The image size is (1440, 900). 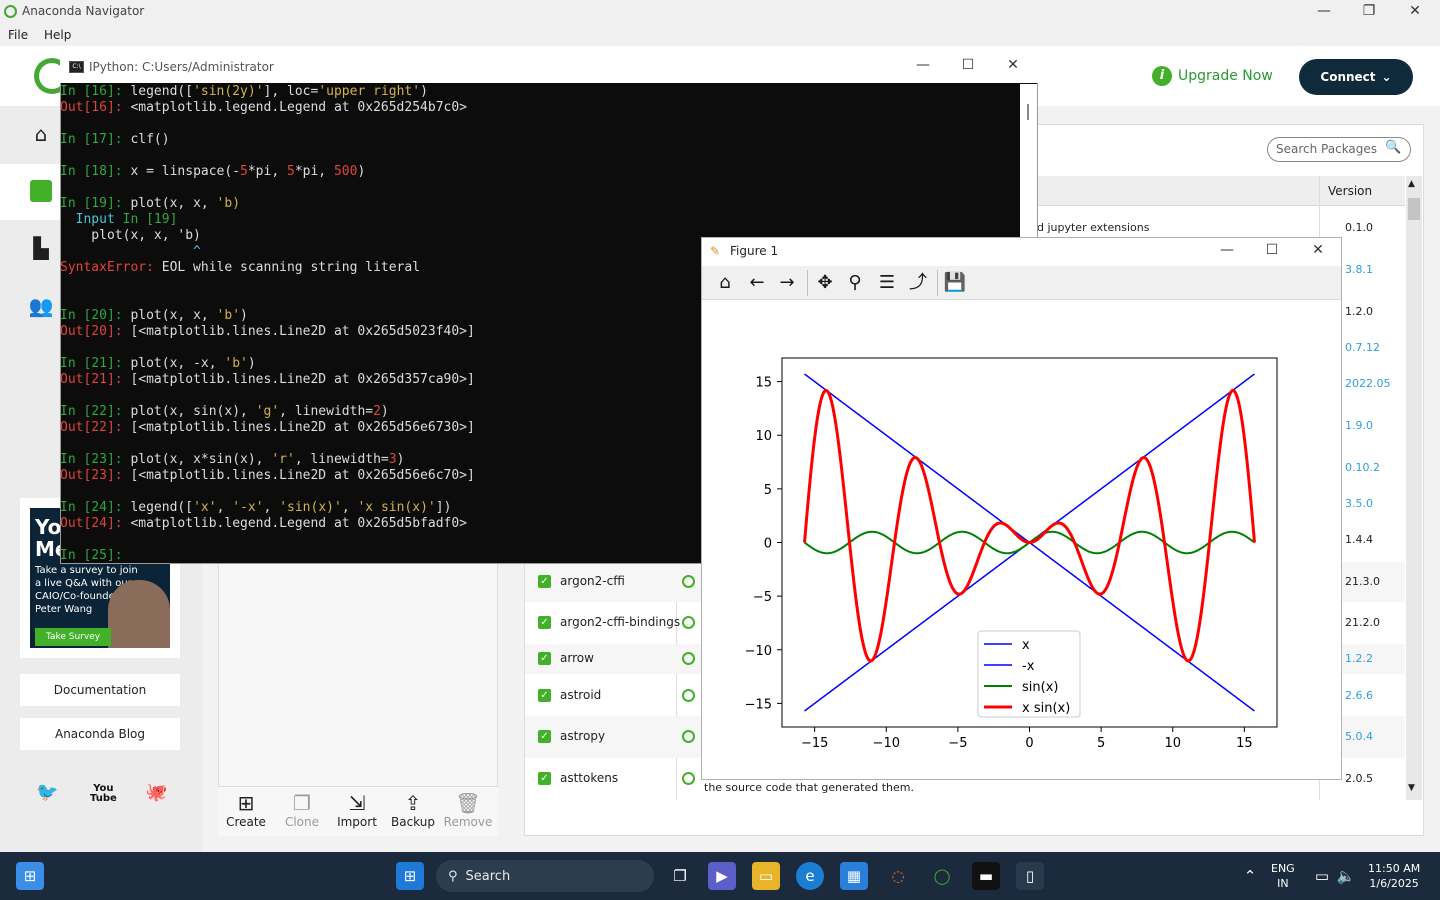 I want to click on language-indicator: ENG IN, so click(x=1283, y=876).